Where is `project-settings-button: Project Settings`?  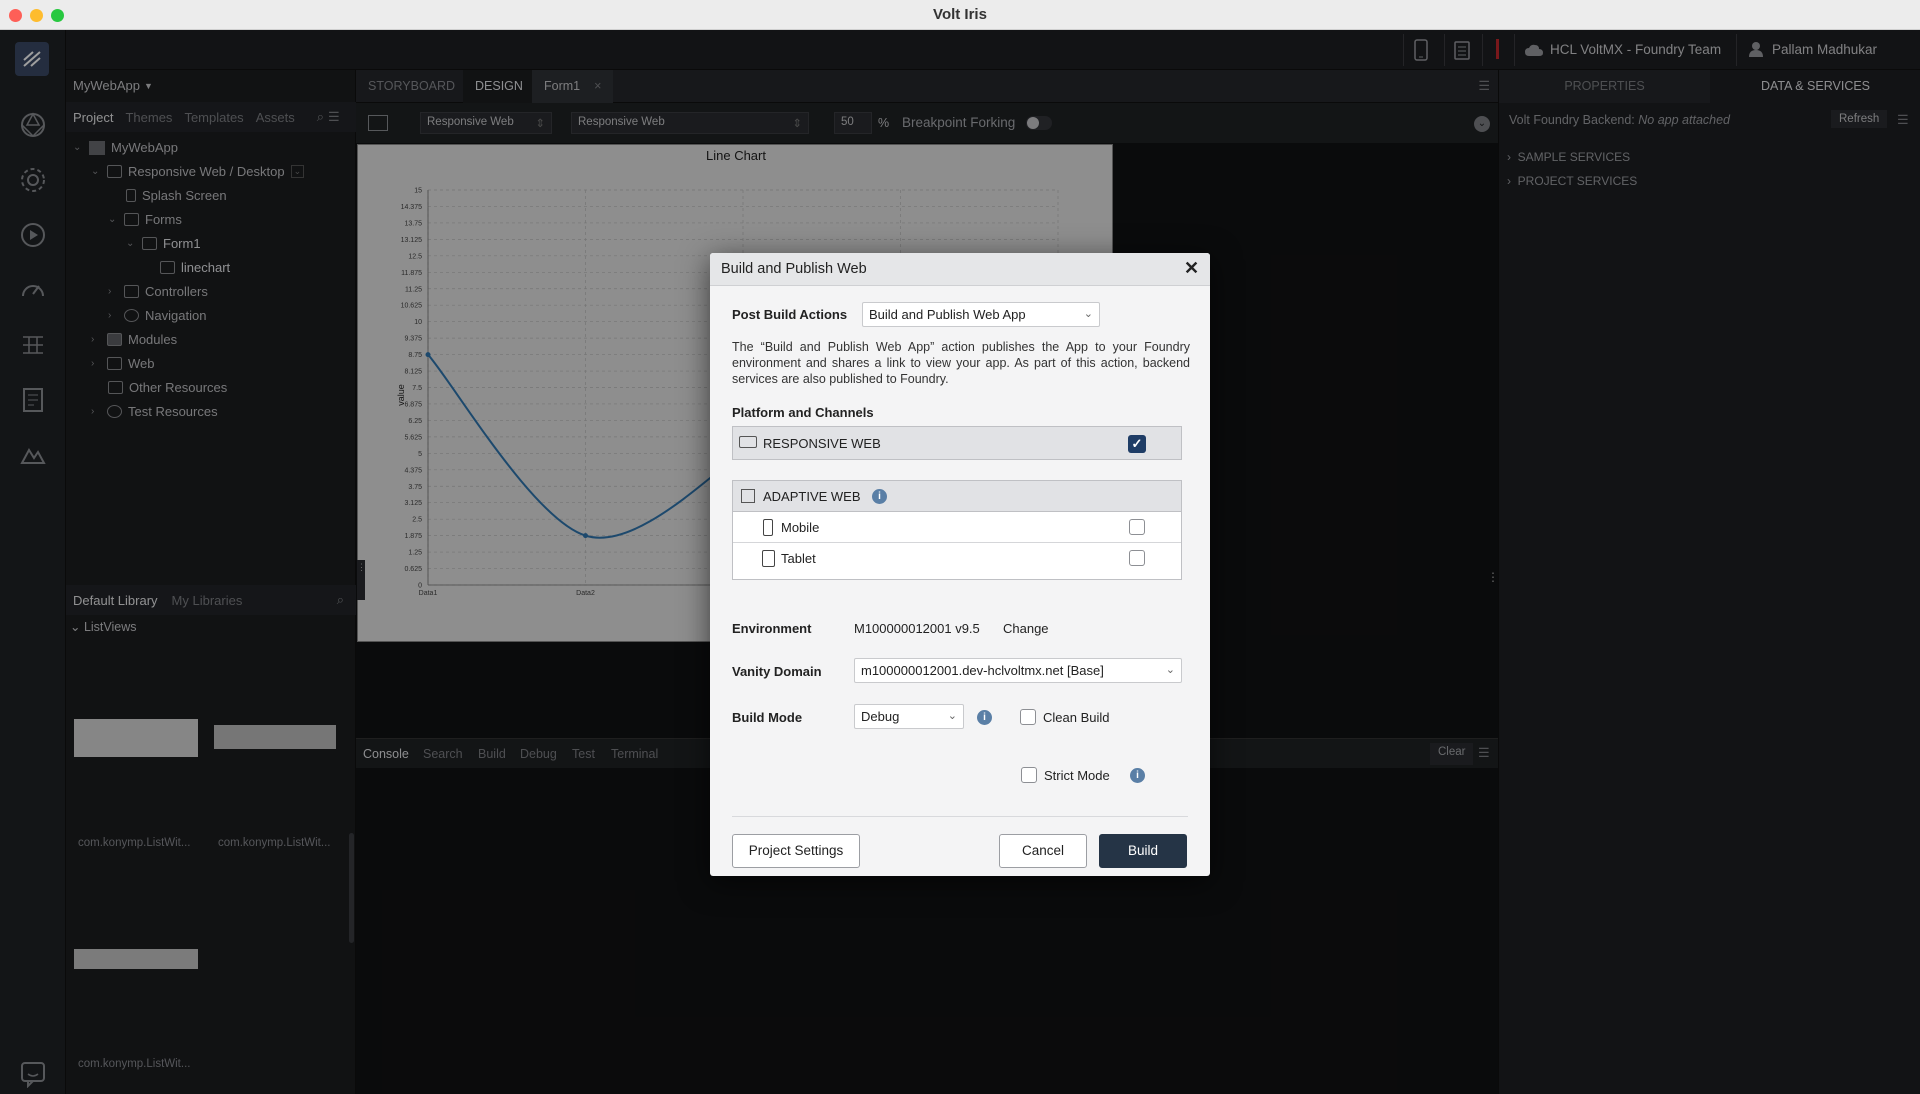
project-settings-button: Project Settings is located at coordinates (796, 851).